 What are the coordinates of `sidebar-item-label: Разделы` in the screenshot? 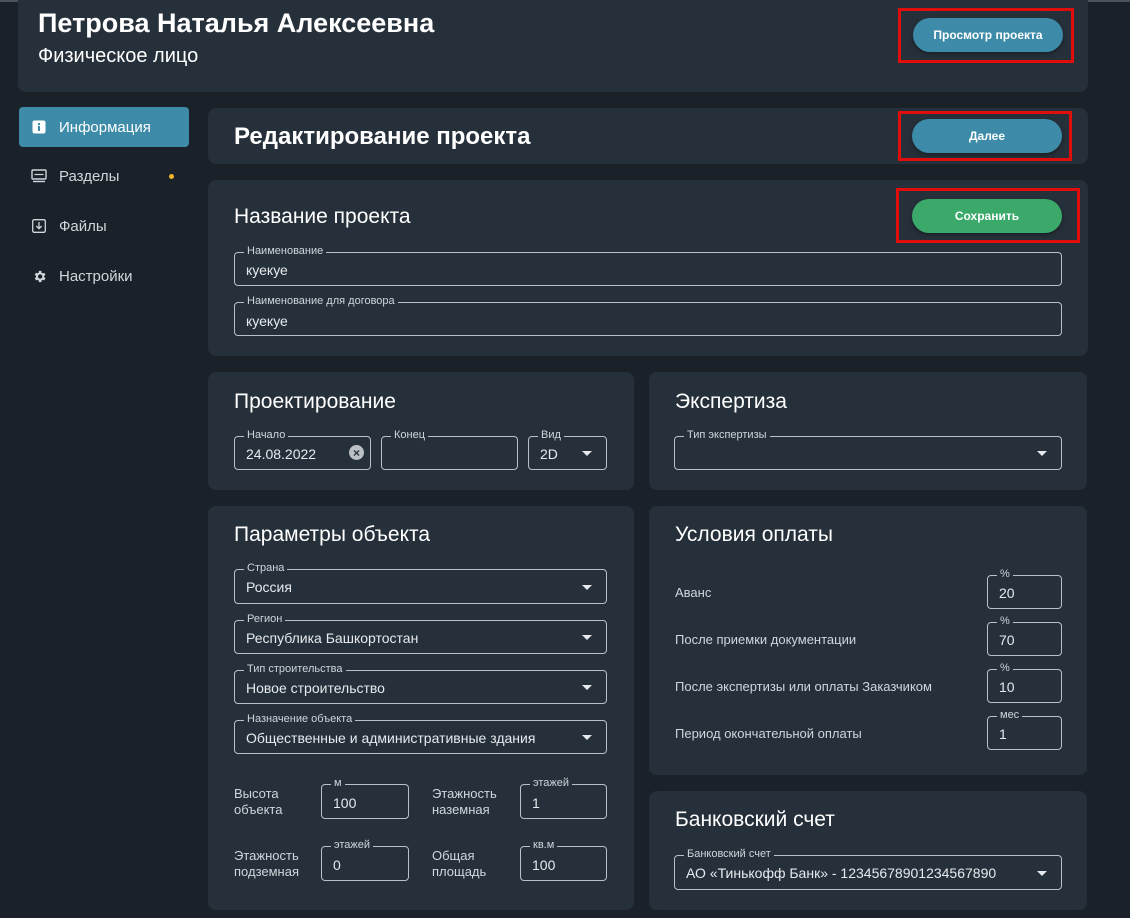 It's located at (89, 176).